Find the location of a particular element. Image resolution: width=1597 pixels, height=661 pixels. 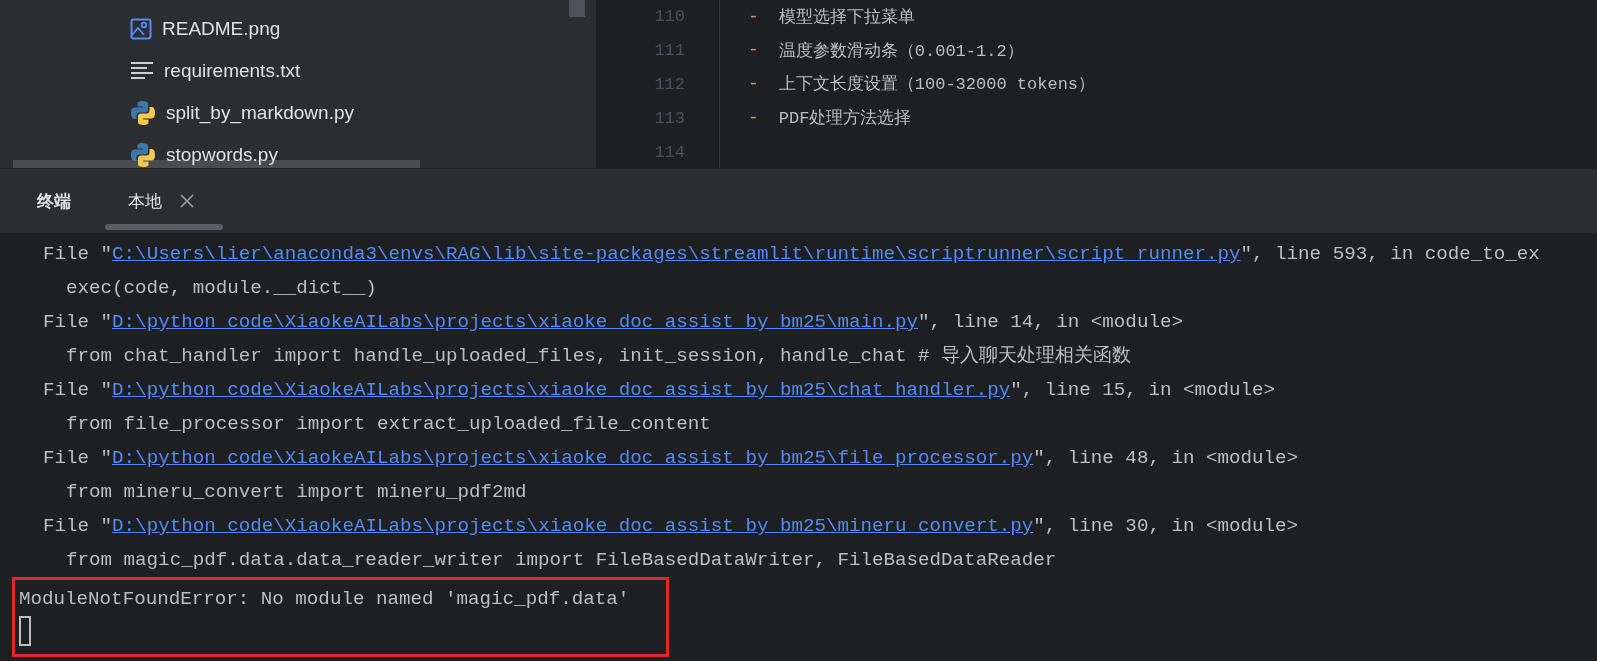

code-line: from chat_handler import handle_uploaded_files, init_session, handle_chat # 导入聊天处理相关函数 is located at coordinates (599, 356).